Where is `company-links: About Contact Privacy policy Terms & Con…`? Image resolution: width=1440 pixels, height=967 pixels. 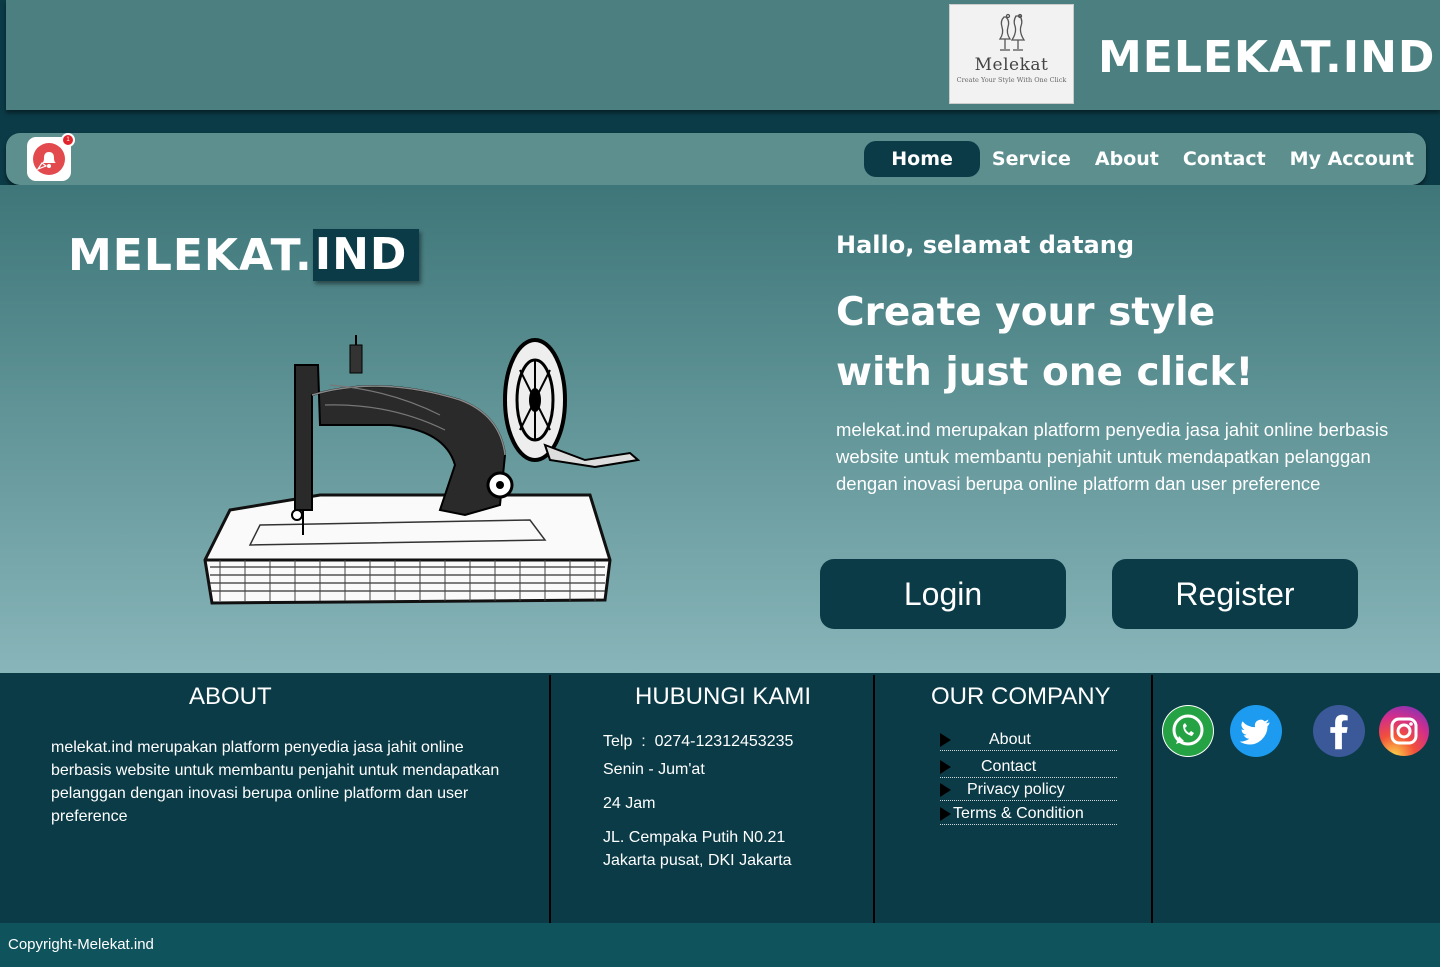
company-links: About Contact Privacy policy Terms & Con… is located at coordinates (1028, 777).